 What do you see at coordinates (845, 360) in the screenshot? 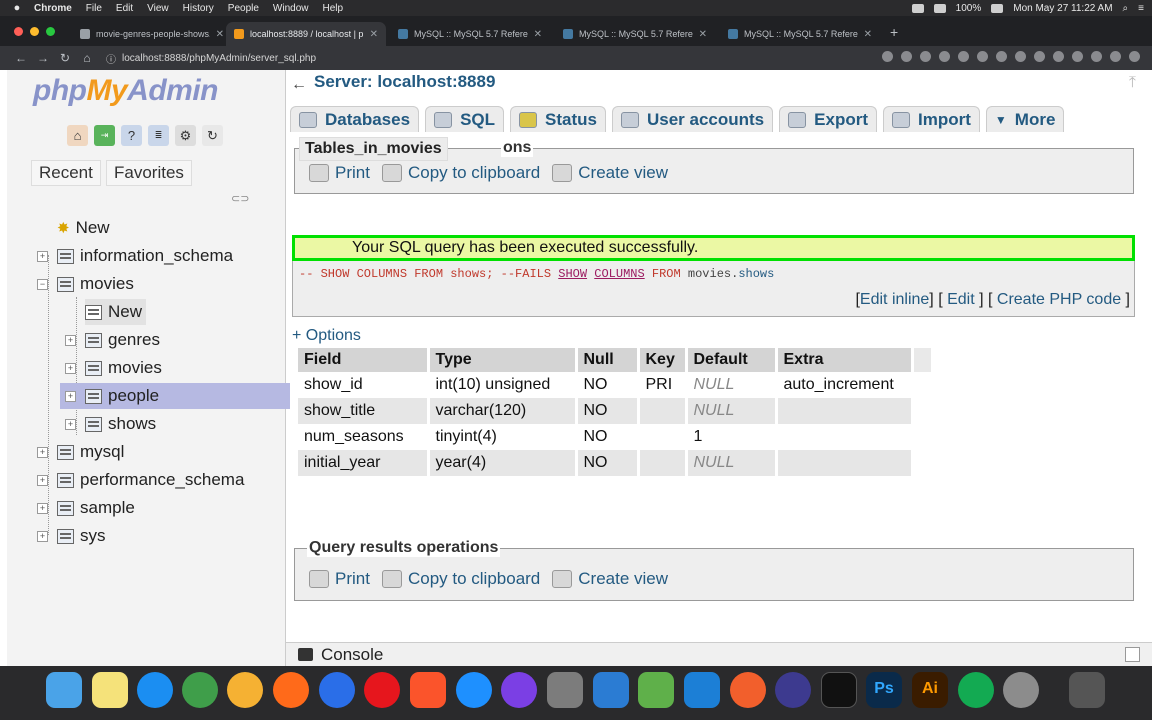
I see `column-header: Extra` at bounding box center [845, 360].